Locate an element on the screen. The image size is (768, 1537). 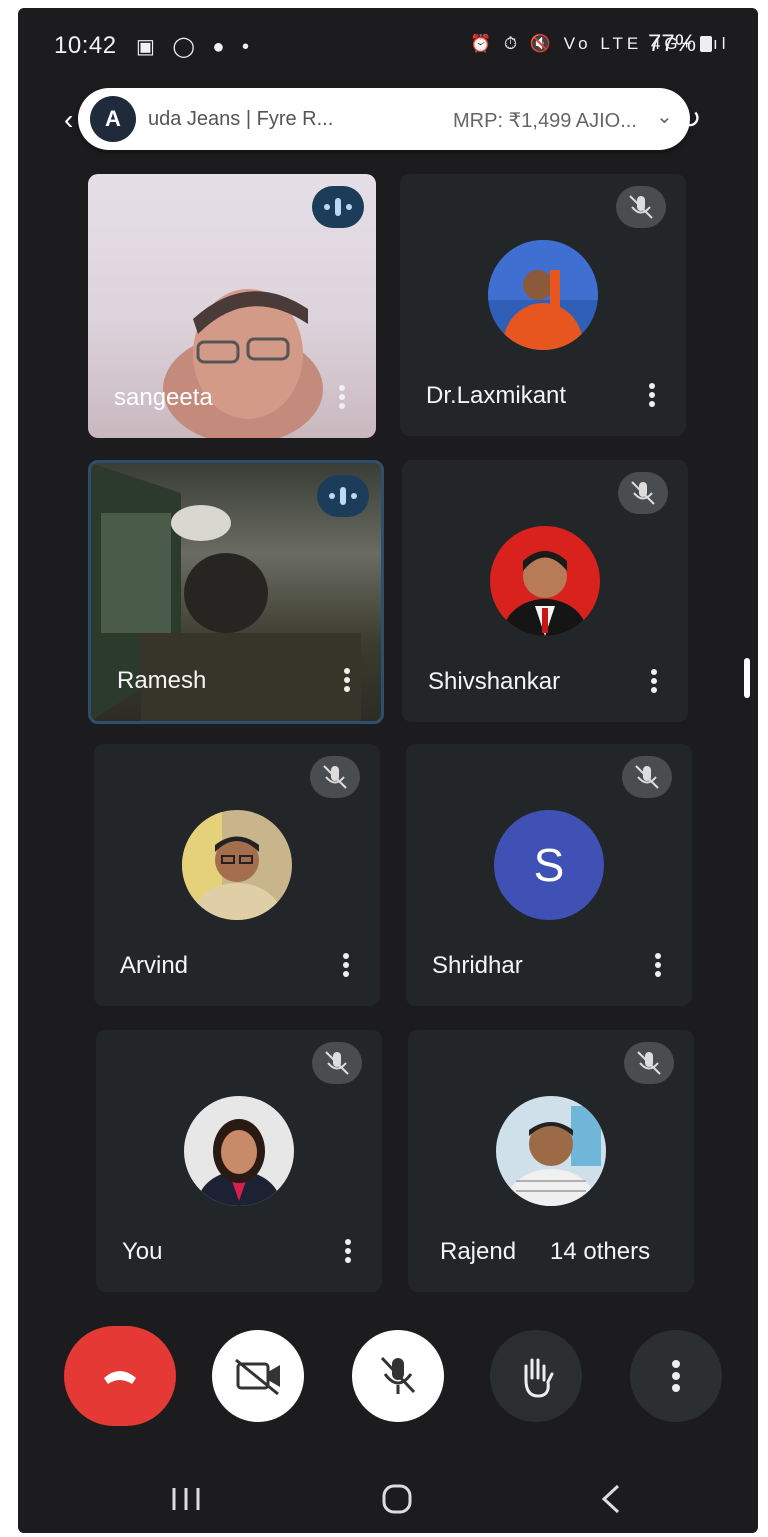
scrollbar is located at coordinates (747, 678).